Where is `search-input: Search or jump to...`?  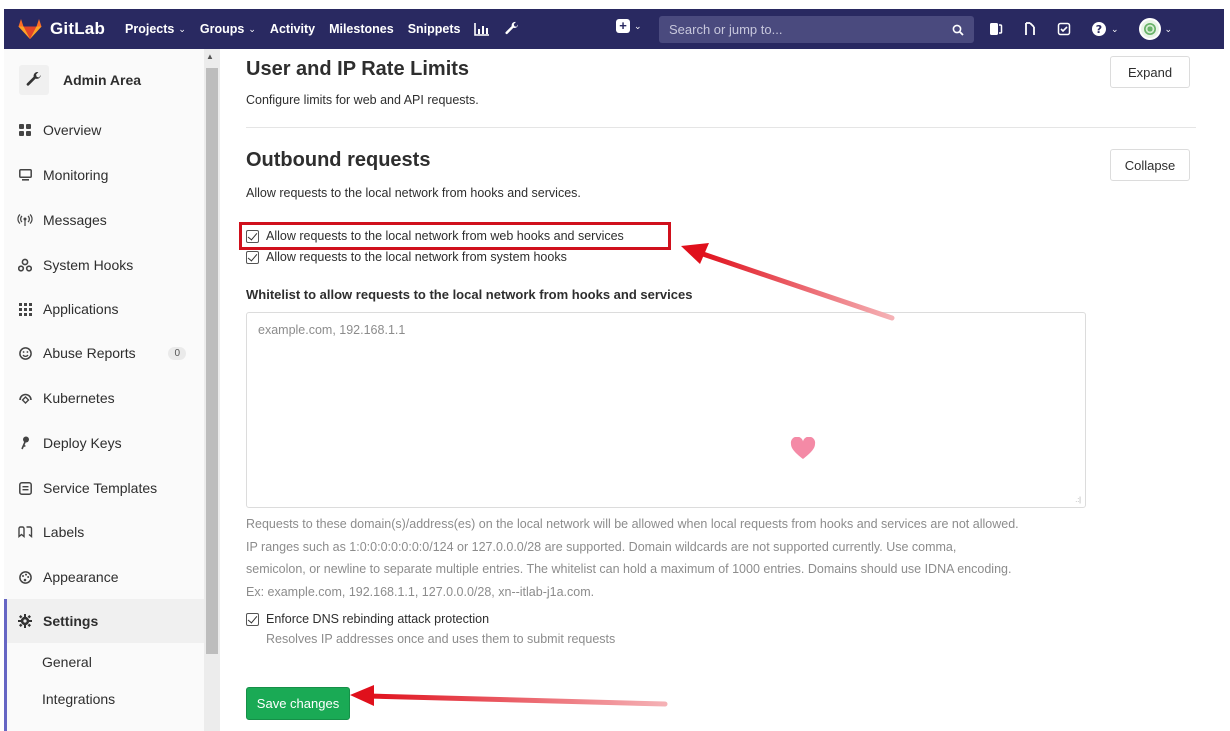
search-input: Search or jump to... is located at coordinates (816, 29).